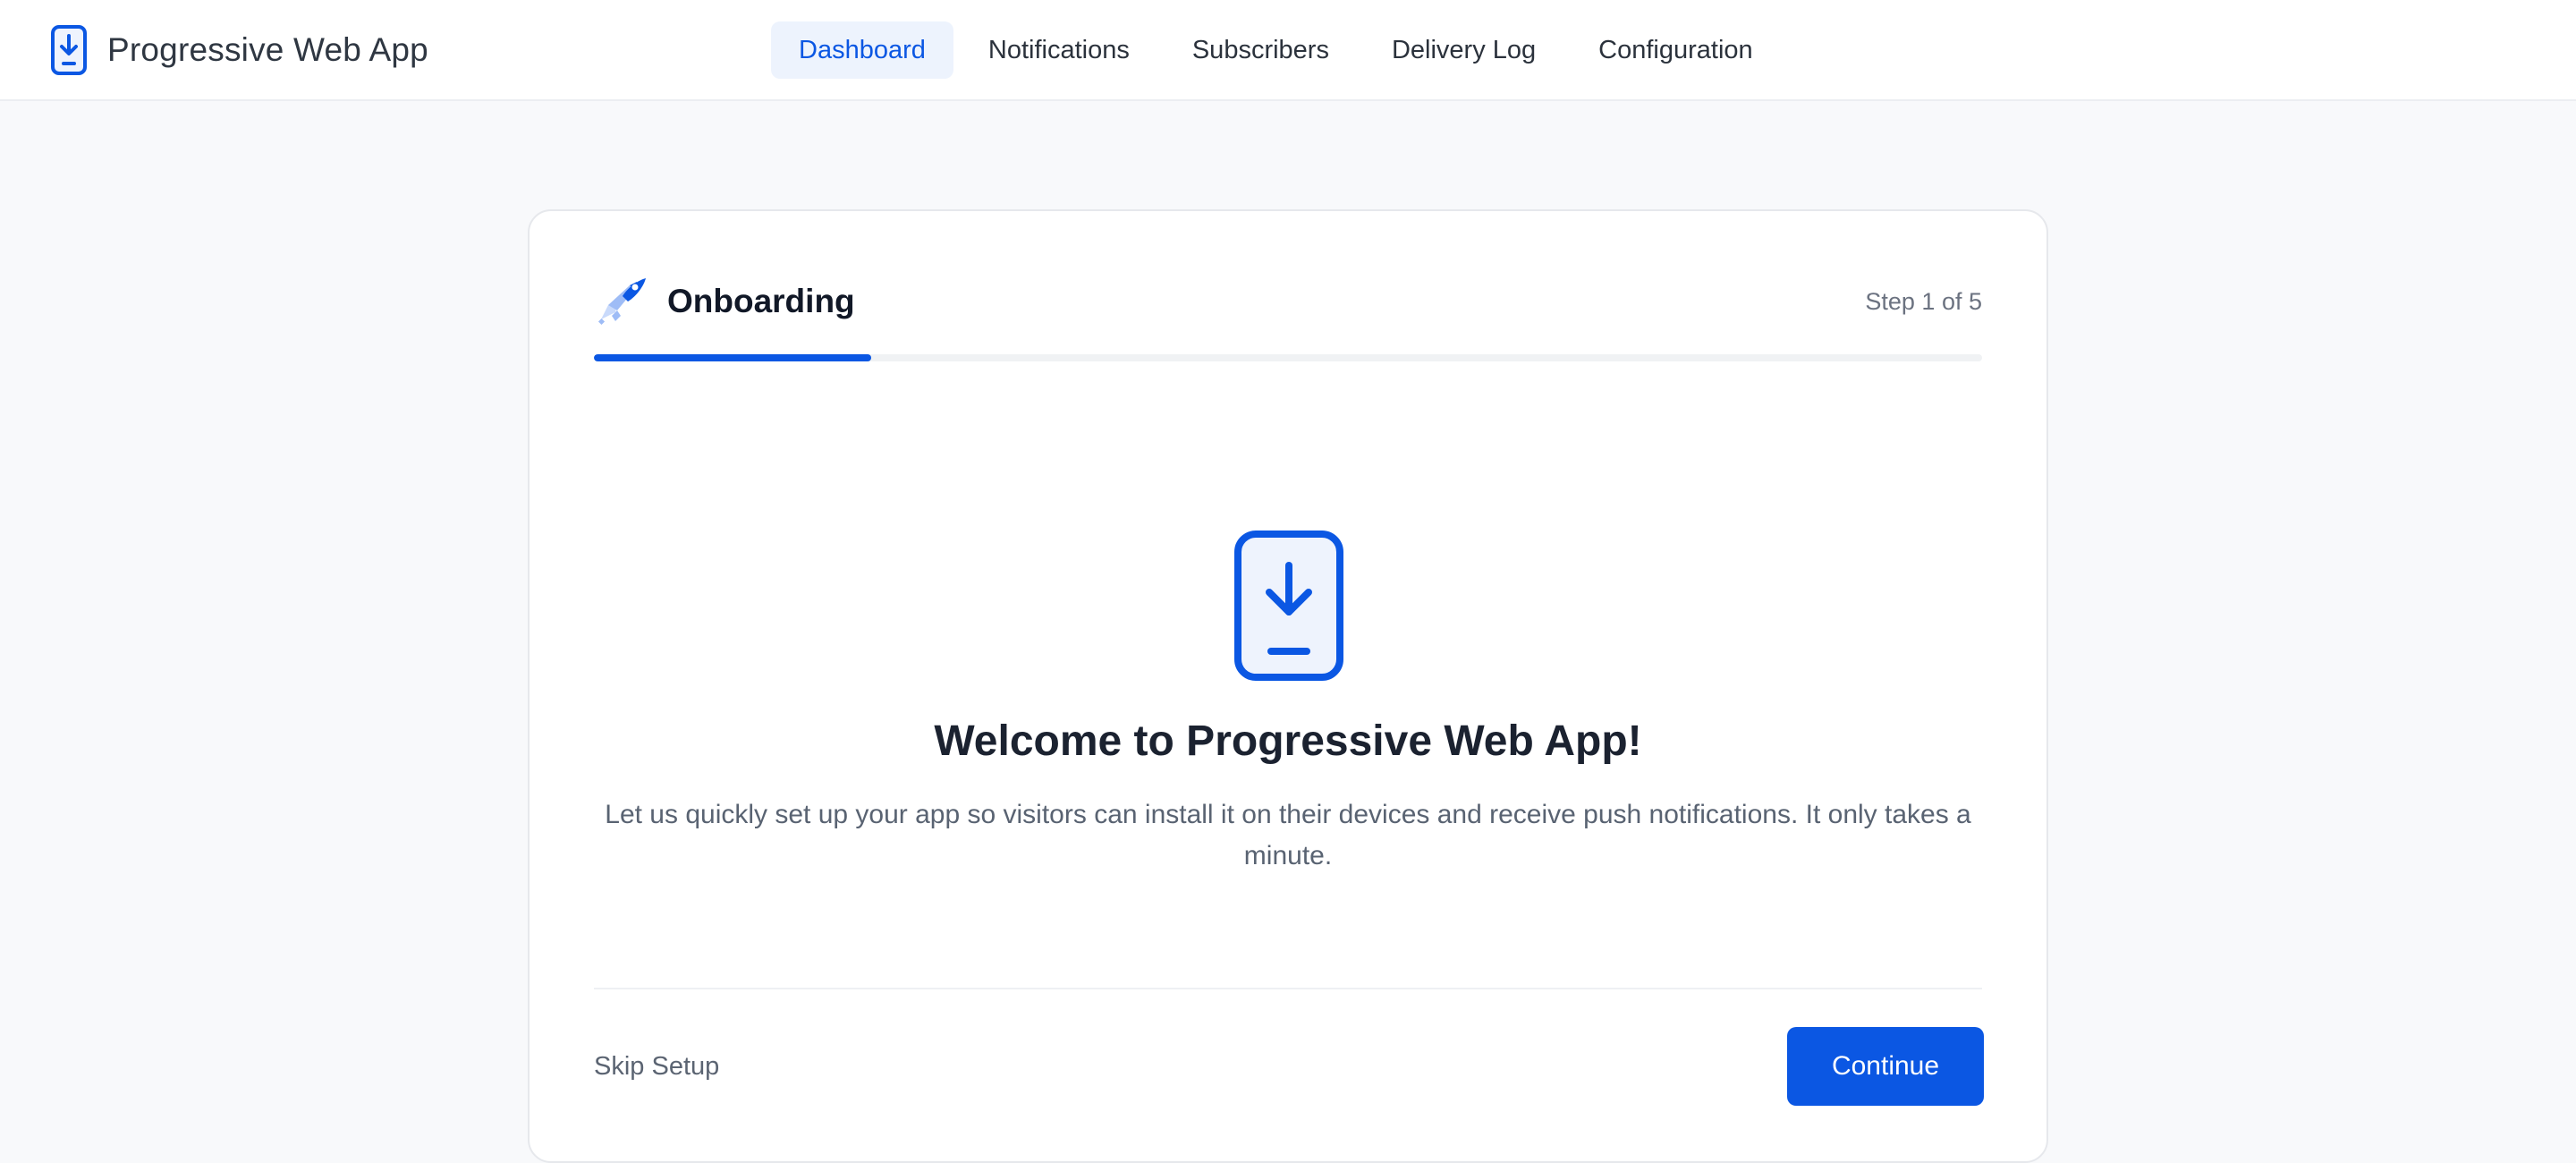 The height and width of the screenshot is (1163, 2576). I want to click on rocket-icon, so click(621, 302).